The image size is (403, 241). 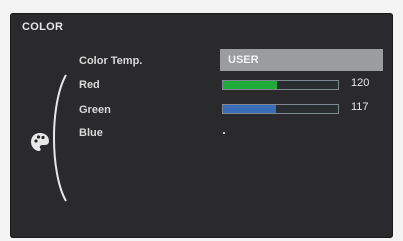 I want to click on red-slider, so click(x=280, y=85).